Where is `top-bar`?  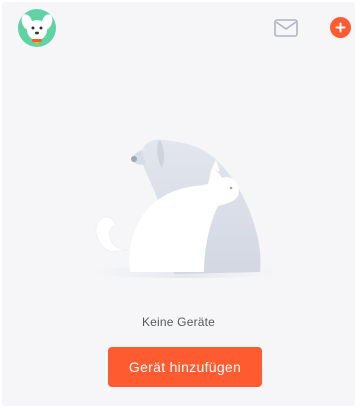 top-bar is located at coordinates (178, 28).